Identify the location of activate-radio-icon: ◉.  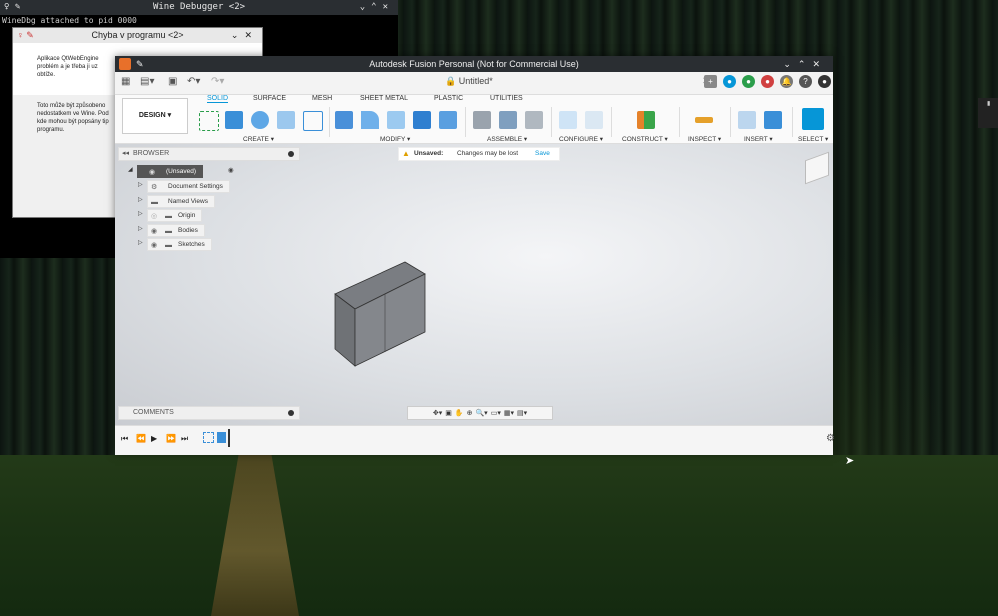
(231, 170).